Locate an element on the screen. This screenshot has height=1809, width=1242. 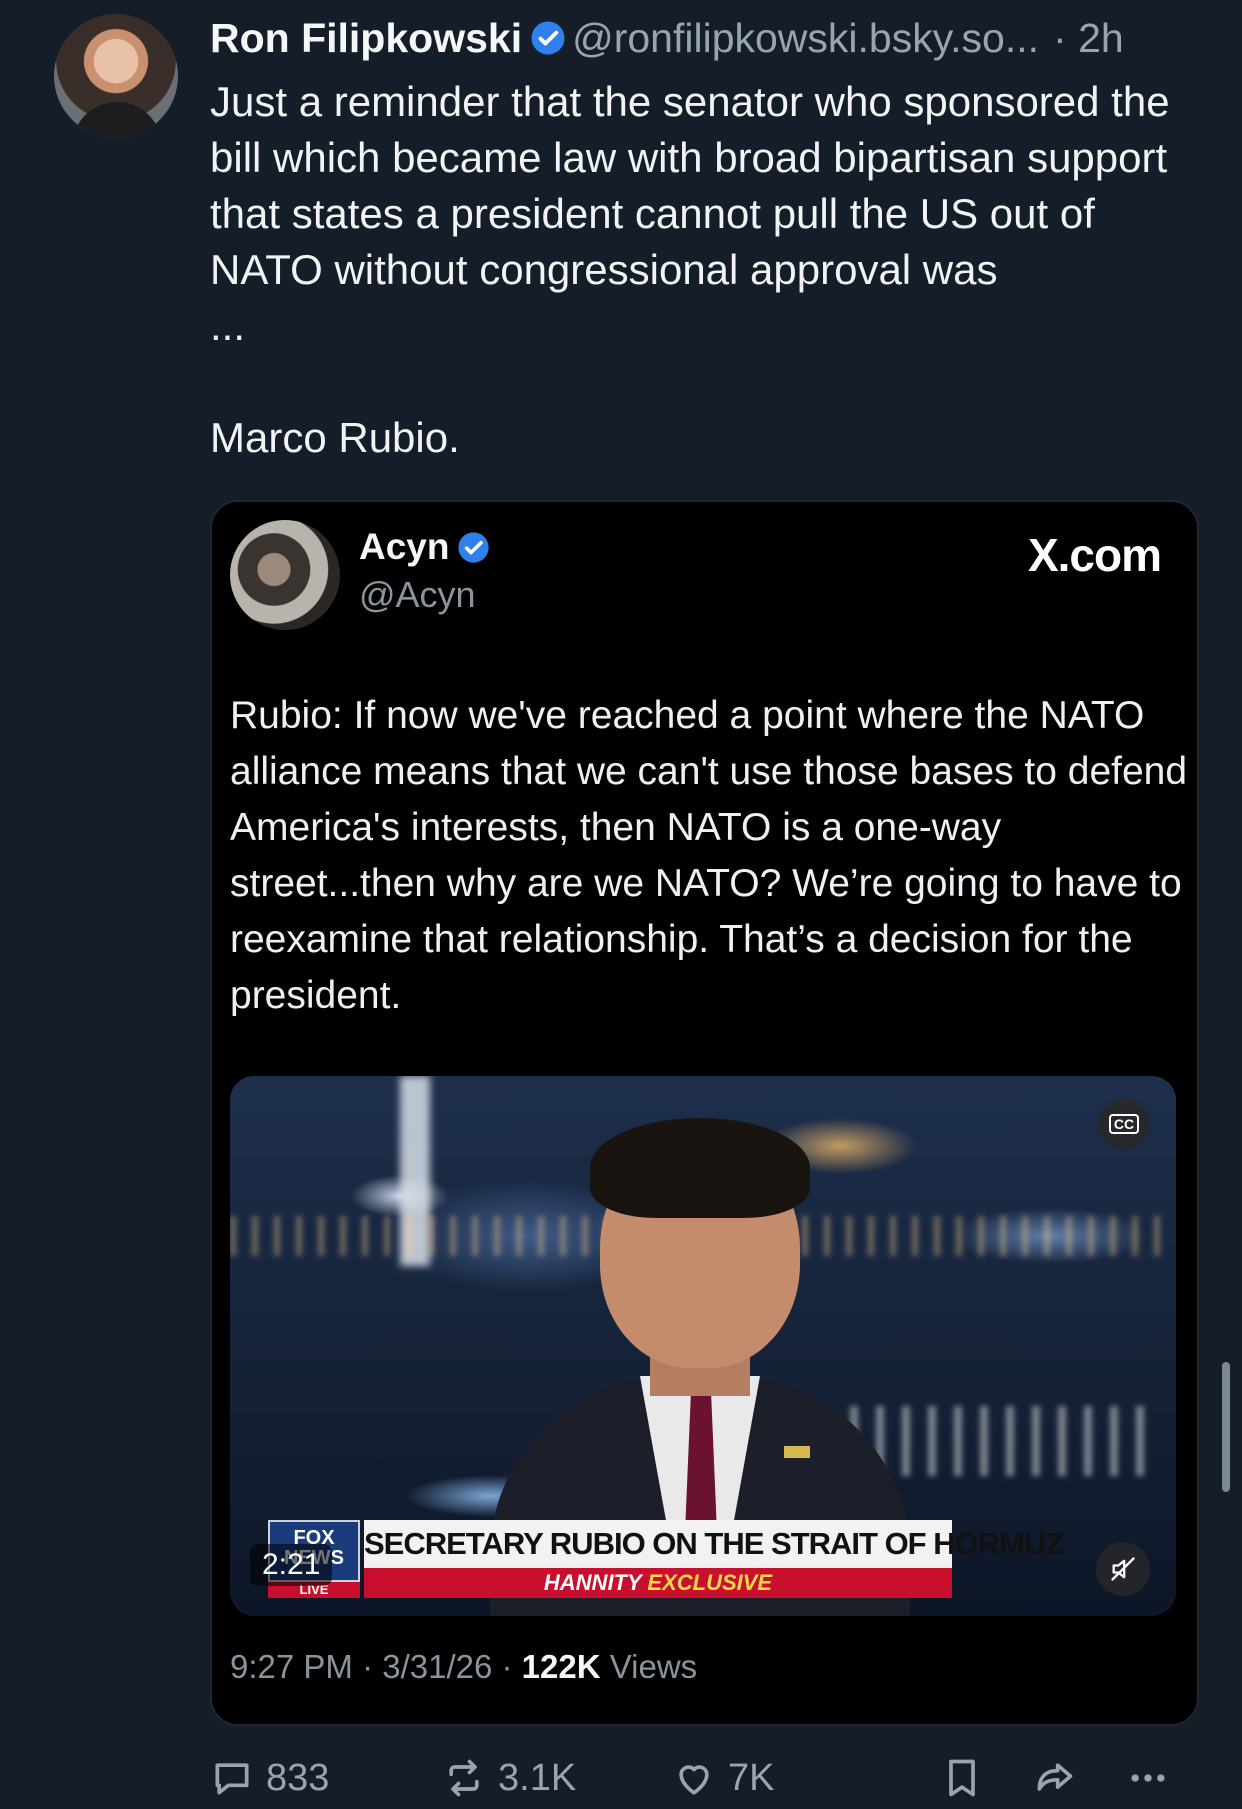
embed-author-avatar is located at coordinates (285, 575).